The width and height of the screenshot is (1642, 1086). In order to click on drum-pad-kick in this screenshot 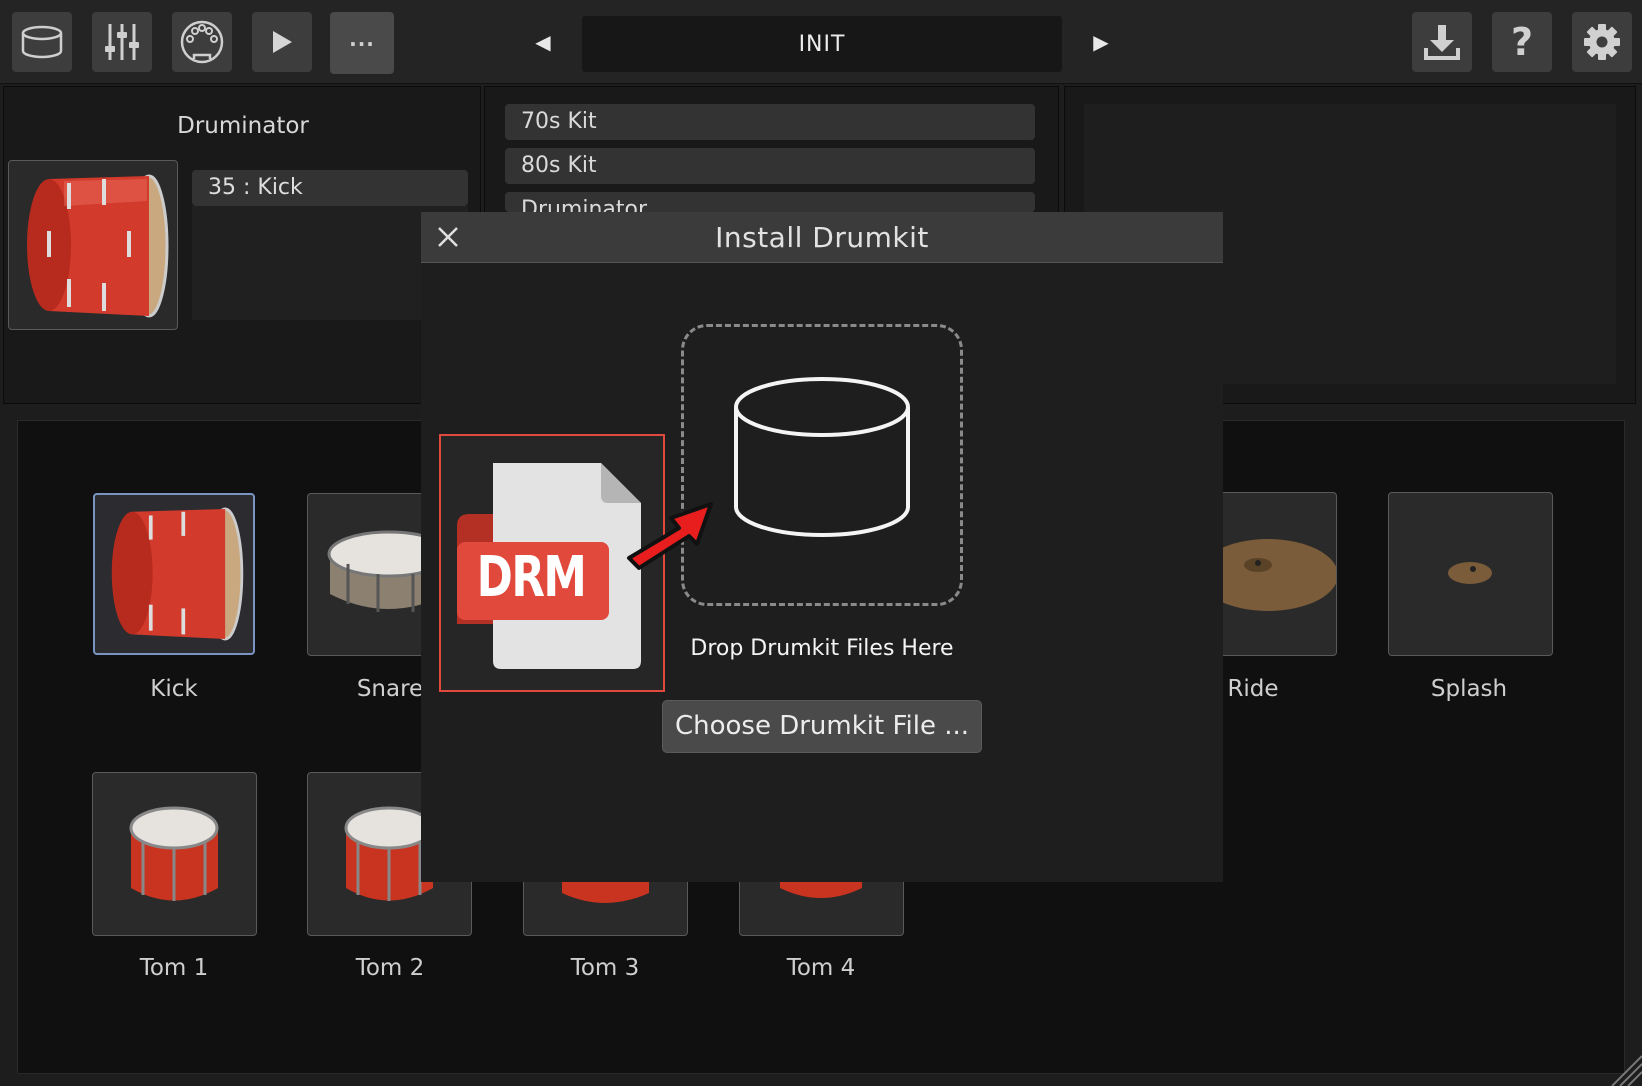, I will do `click(174, 574)`.